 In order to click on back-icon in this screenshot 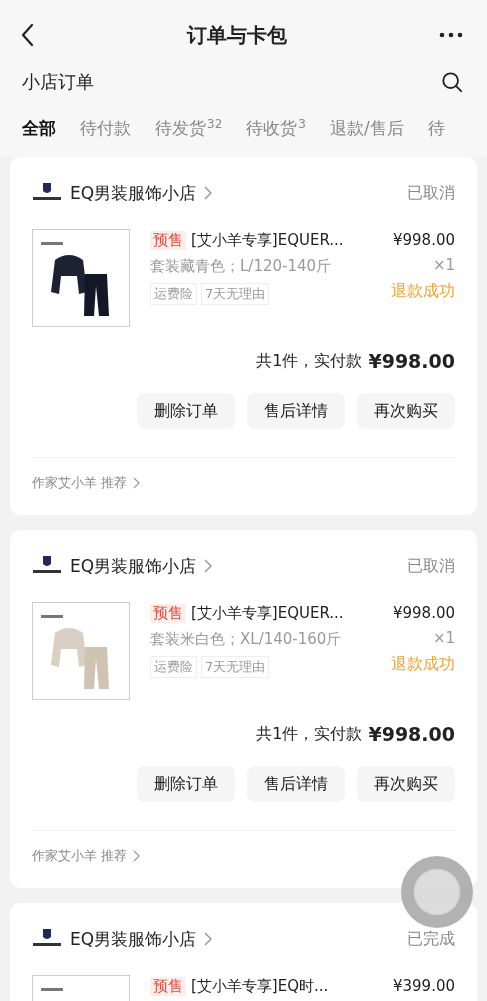, I will do `click(27, 35)`.